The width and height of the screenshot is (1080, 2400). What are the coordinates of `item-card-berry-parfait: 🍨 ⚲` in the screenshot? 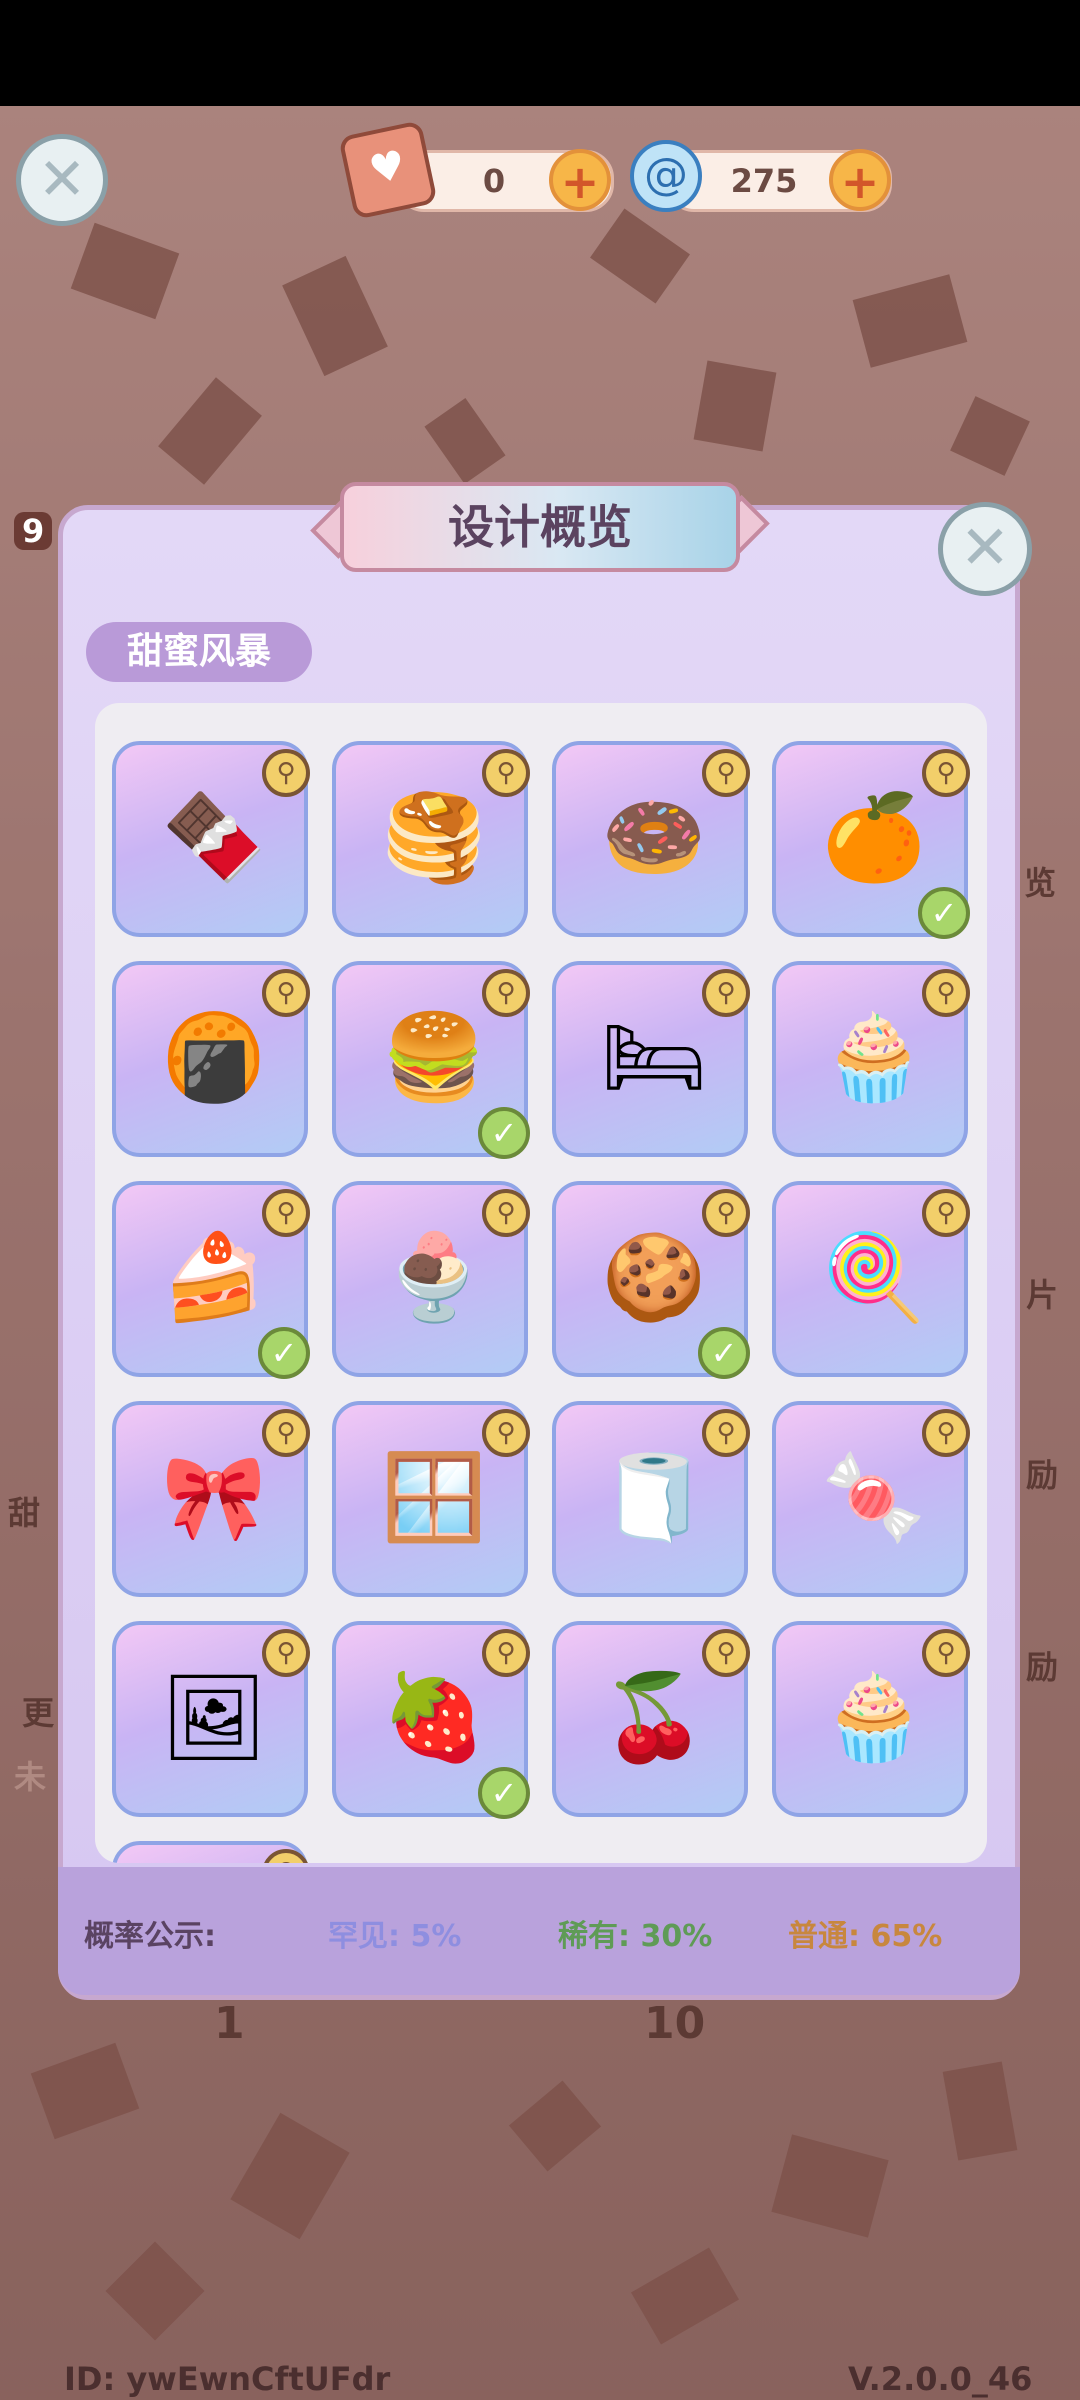 It's located at (431, 1279).